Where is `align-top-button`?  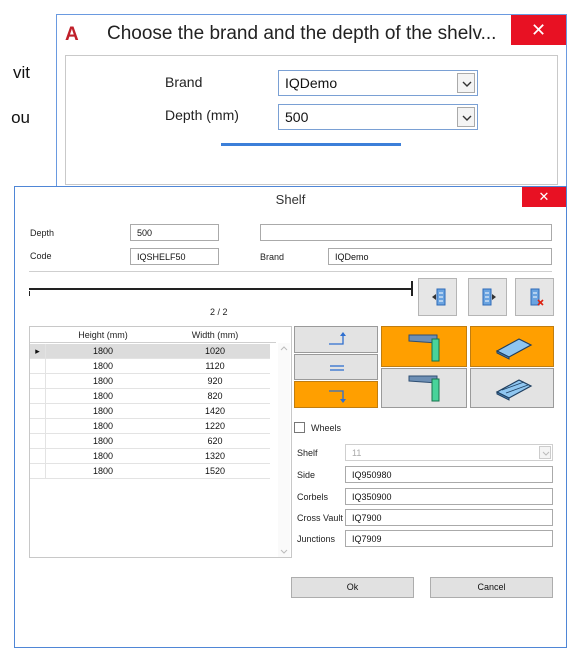
align-top-button is located at coordinates (336, 339).